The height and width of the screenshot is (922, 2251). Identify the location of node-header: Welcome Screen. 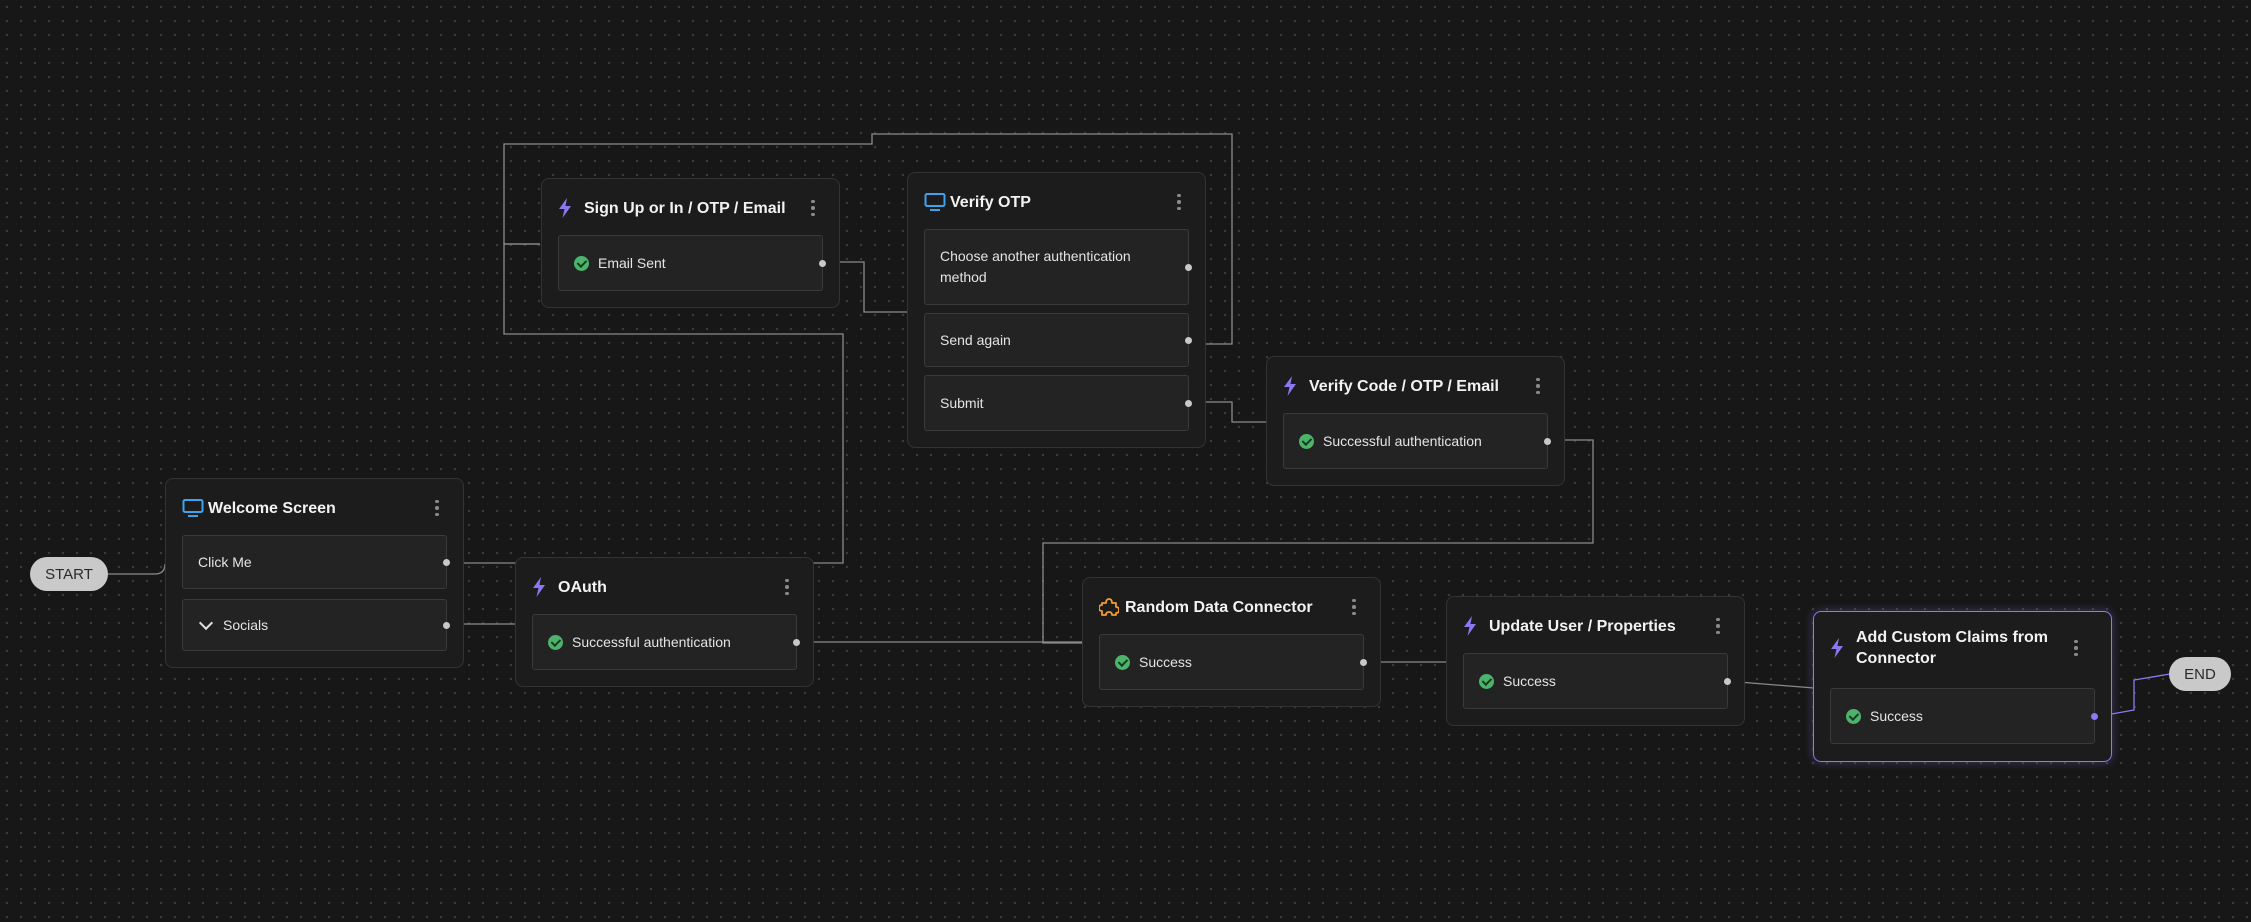
(314, 508).